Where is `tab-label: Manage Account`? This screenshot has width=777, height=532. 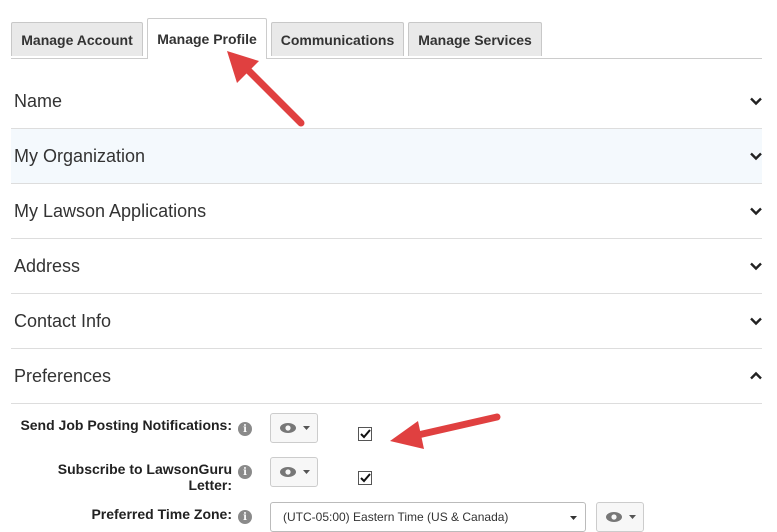
tab-label: Manage Account is located at coordinates (77, 39).